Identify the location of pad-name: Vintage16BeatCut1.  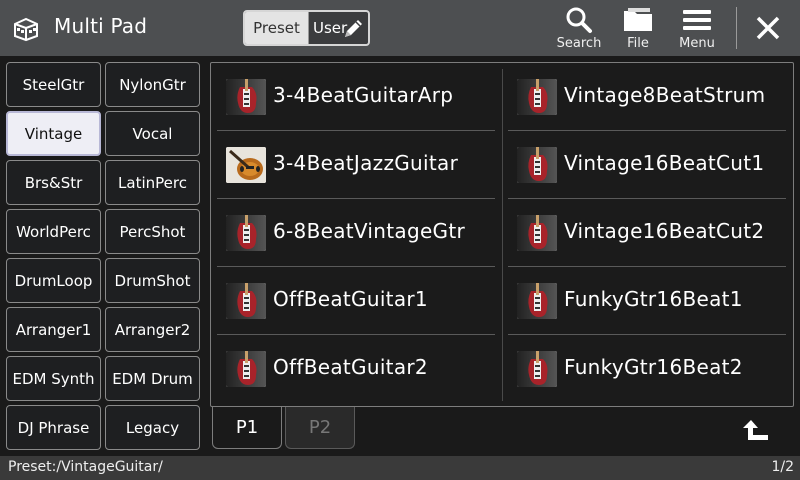
(664, 163).